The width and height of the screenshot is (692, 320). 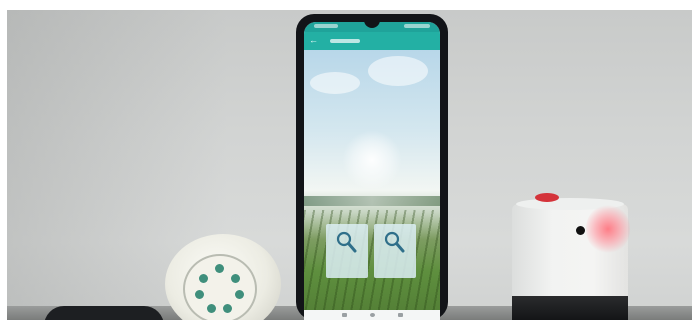 What do you see at coordinates (346, 5) in the screenshot?
I see `frame-border-top` at bounding box center [346, 5].